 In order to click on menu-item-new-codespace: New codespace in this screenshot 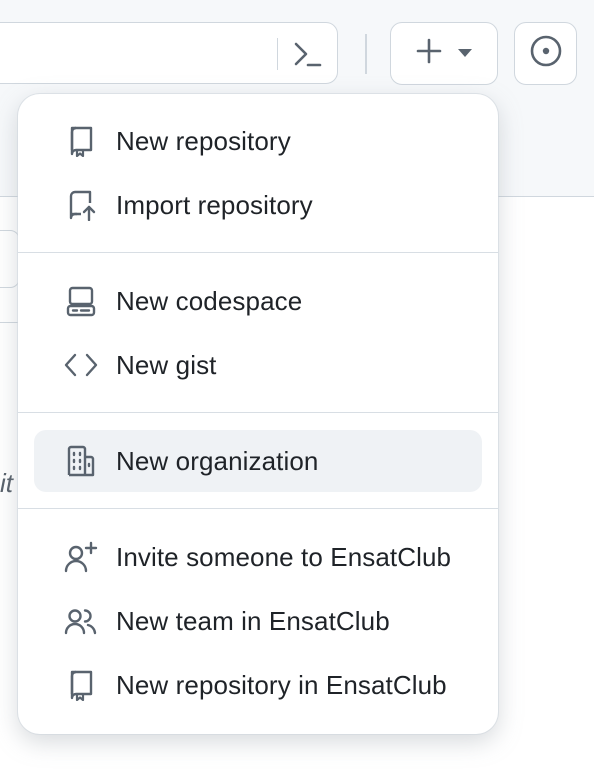, I will do `click(258, 301)`.